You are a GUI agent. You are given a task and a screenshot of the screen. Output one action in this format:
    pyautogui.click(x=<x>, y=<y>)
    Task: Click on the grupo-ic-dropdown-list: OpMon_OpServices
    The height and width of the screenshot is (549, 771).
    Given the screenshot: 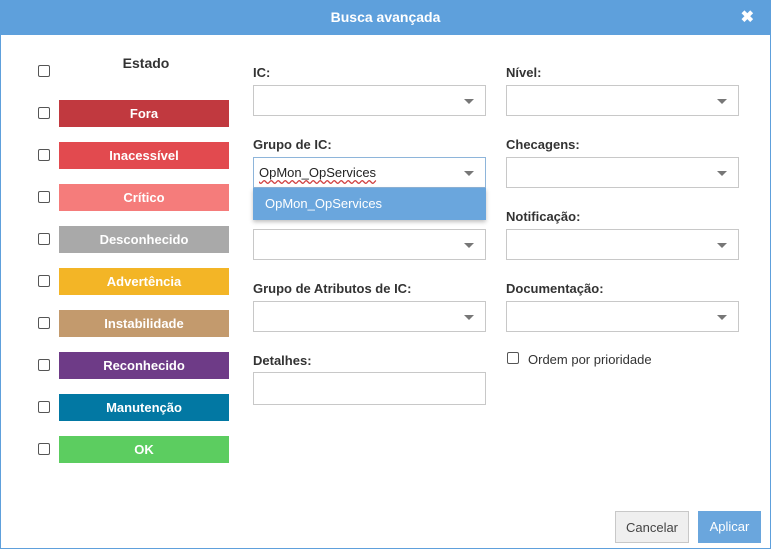 What is the action you would take?
    pyautogui.click(x=369, y=204)
    